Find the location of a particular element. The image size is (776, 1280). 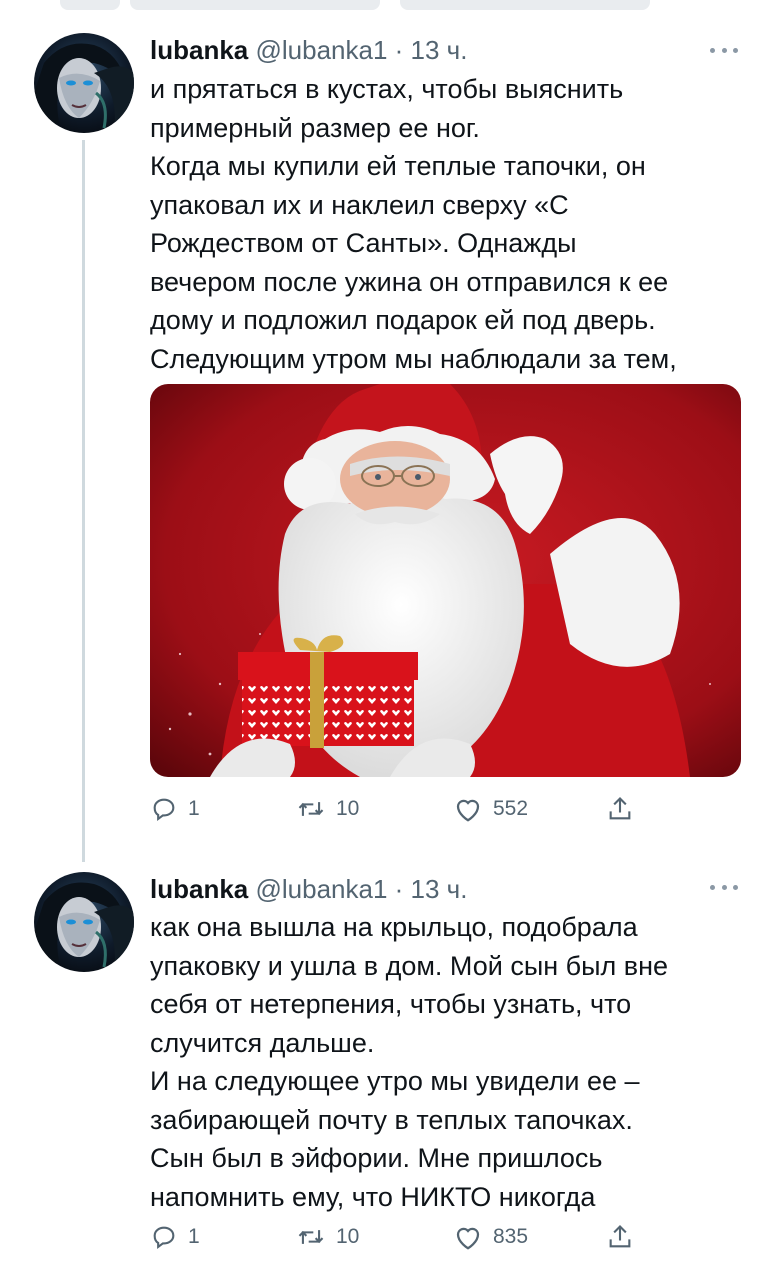

text-line: Сын был в эйфории. Мне пришлось is located at coordinates (376, 1158).